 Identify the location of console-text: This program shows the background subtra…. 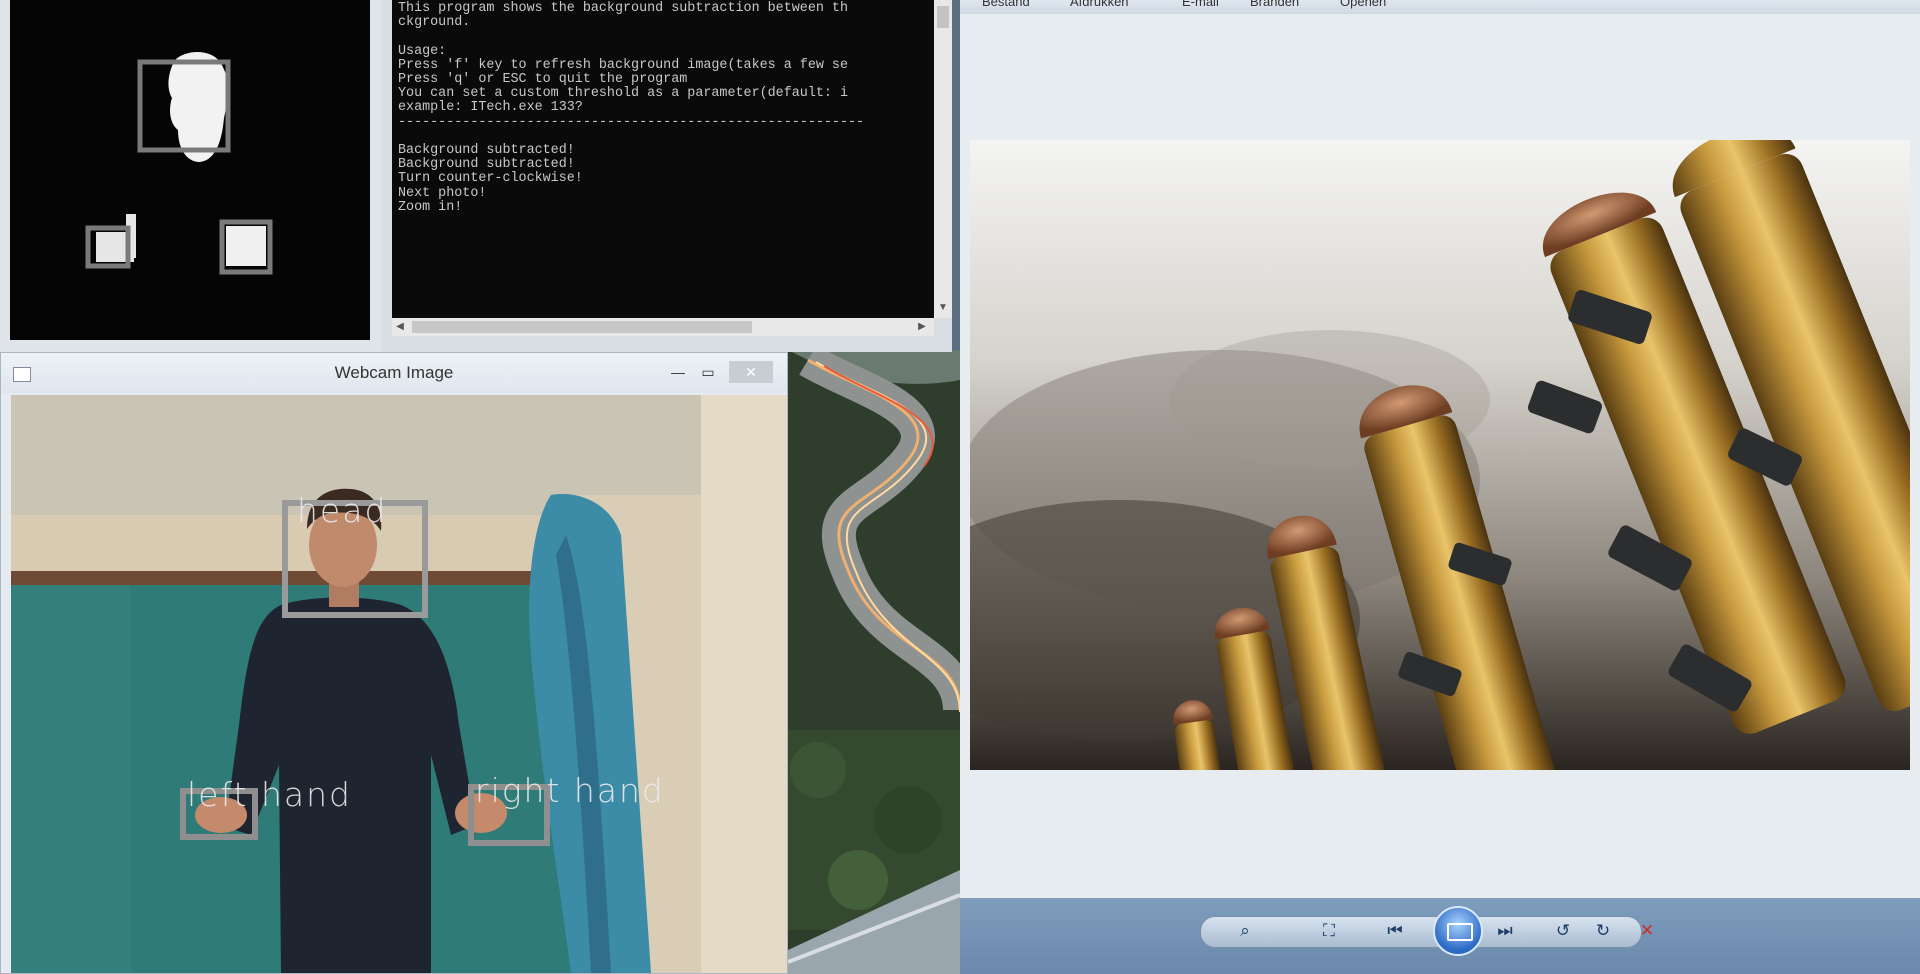
(631, 108).